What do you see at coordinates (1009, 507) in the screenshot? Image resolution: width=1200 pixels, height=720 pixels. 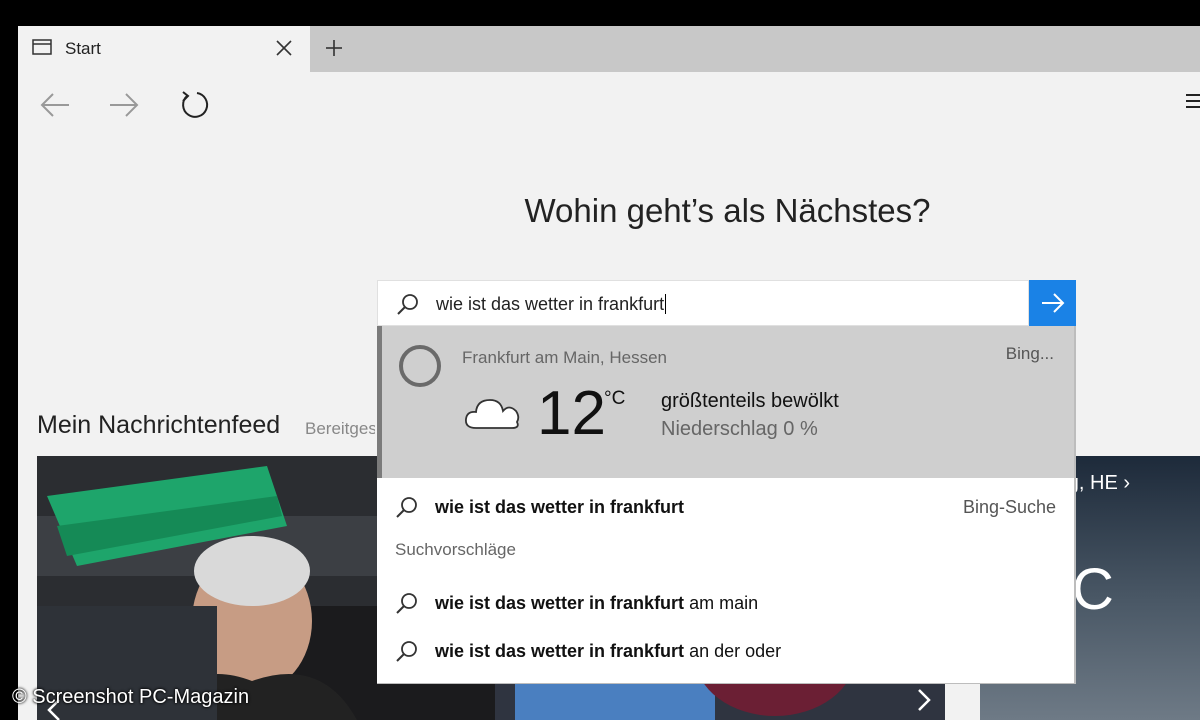 I see `bing-search-label: Bing-Suche` at bounding box center [1009, 507].